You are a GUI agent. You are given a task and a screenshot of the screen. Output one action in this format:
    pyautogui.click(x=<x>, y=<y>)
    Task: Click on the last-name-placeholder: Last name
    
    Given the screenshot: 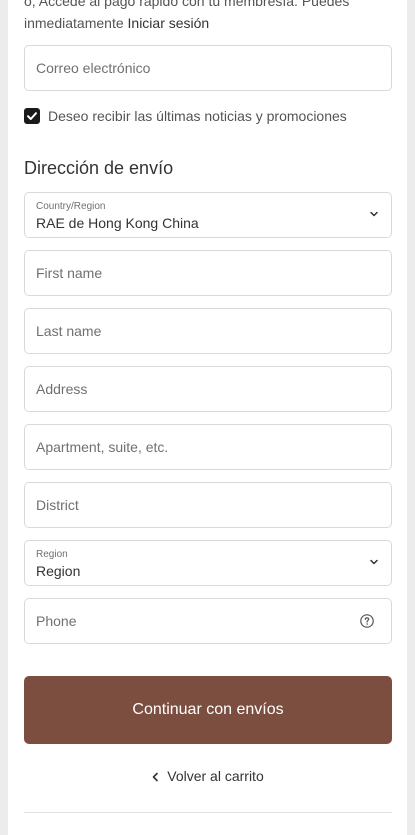 What is the action you would take?
    pyautogui.click(x=69, y=331)
    